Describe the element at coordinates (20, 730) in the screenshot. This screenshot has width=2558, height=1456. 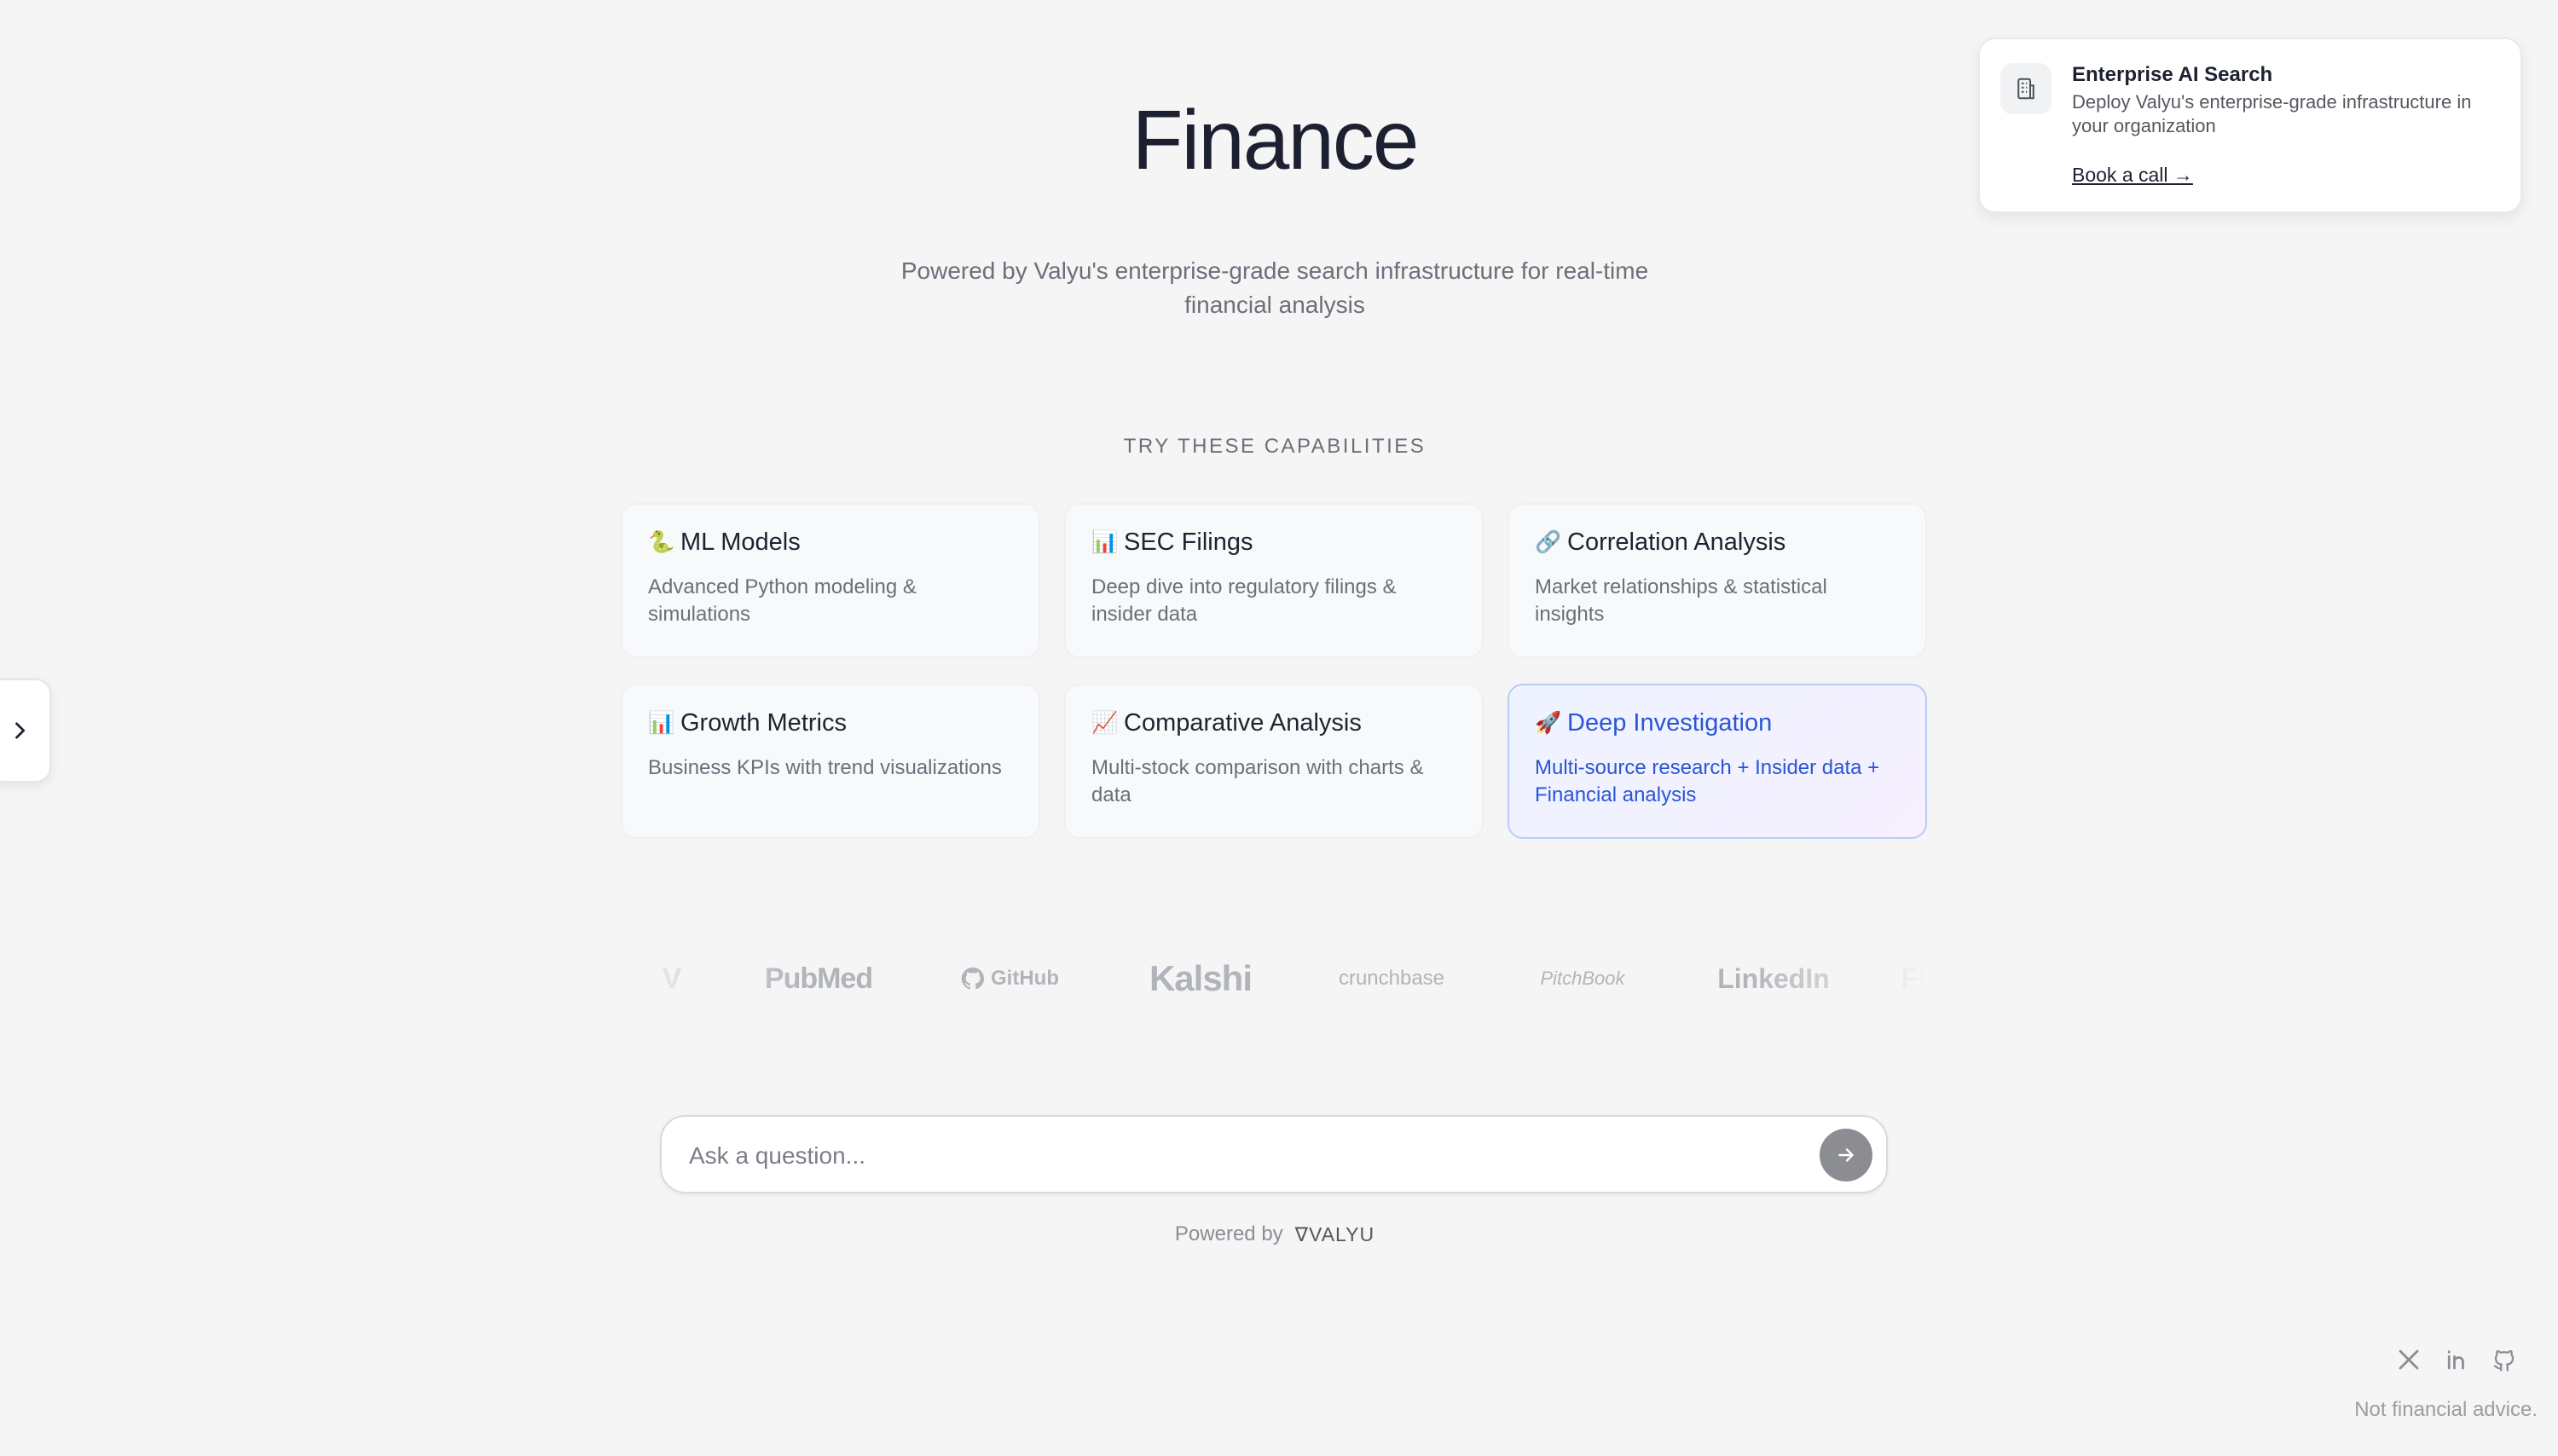
I see `chevron-right-icon` at that location.